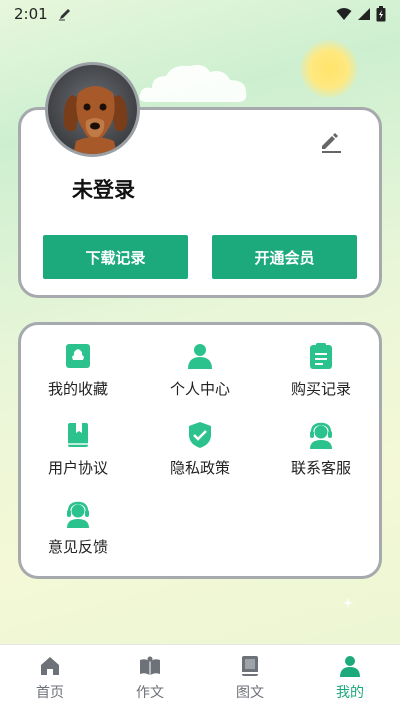  Describe the element at coordinates (199, 468) in the screenshot. I see `menu-label: 隐私政策` at that location.